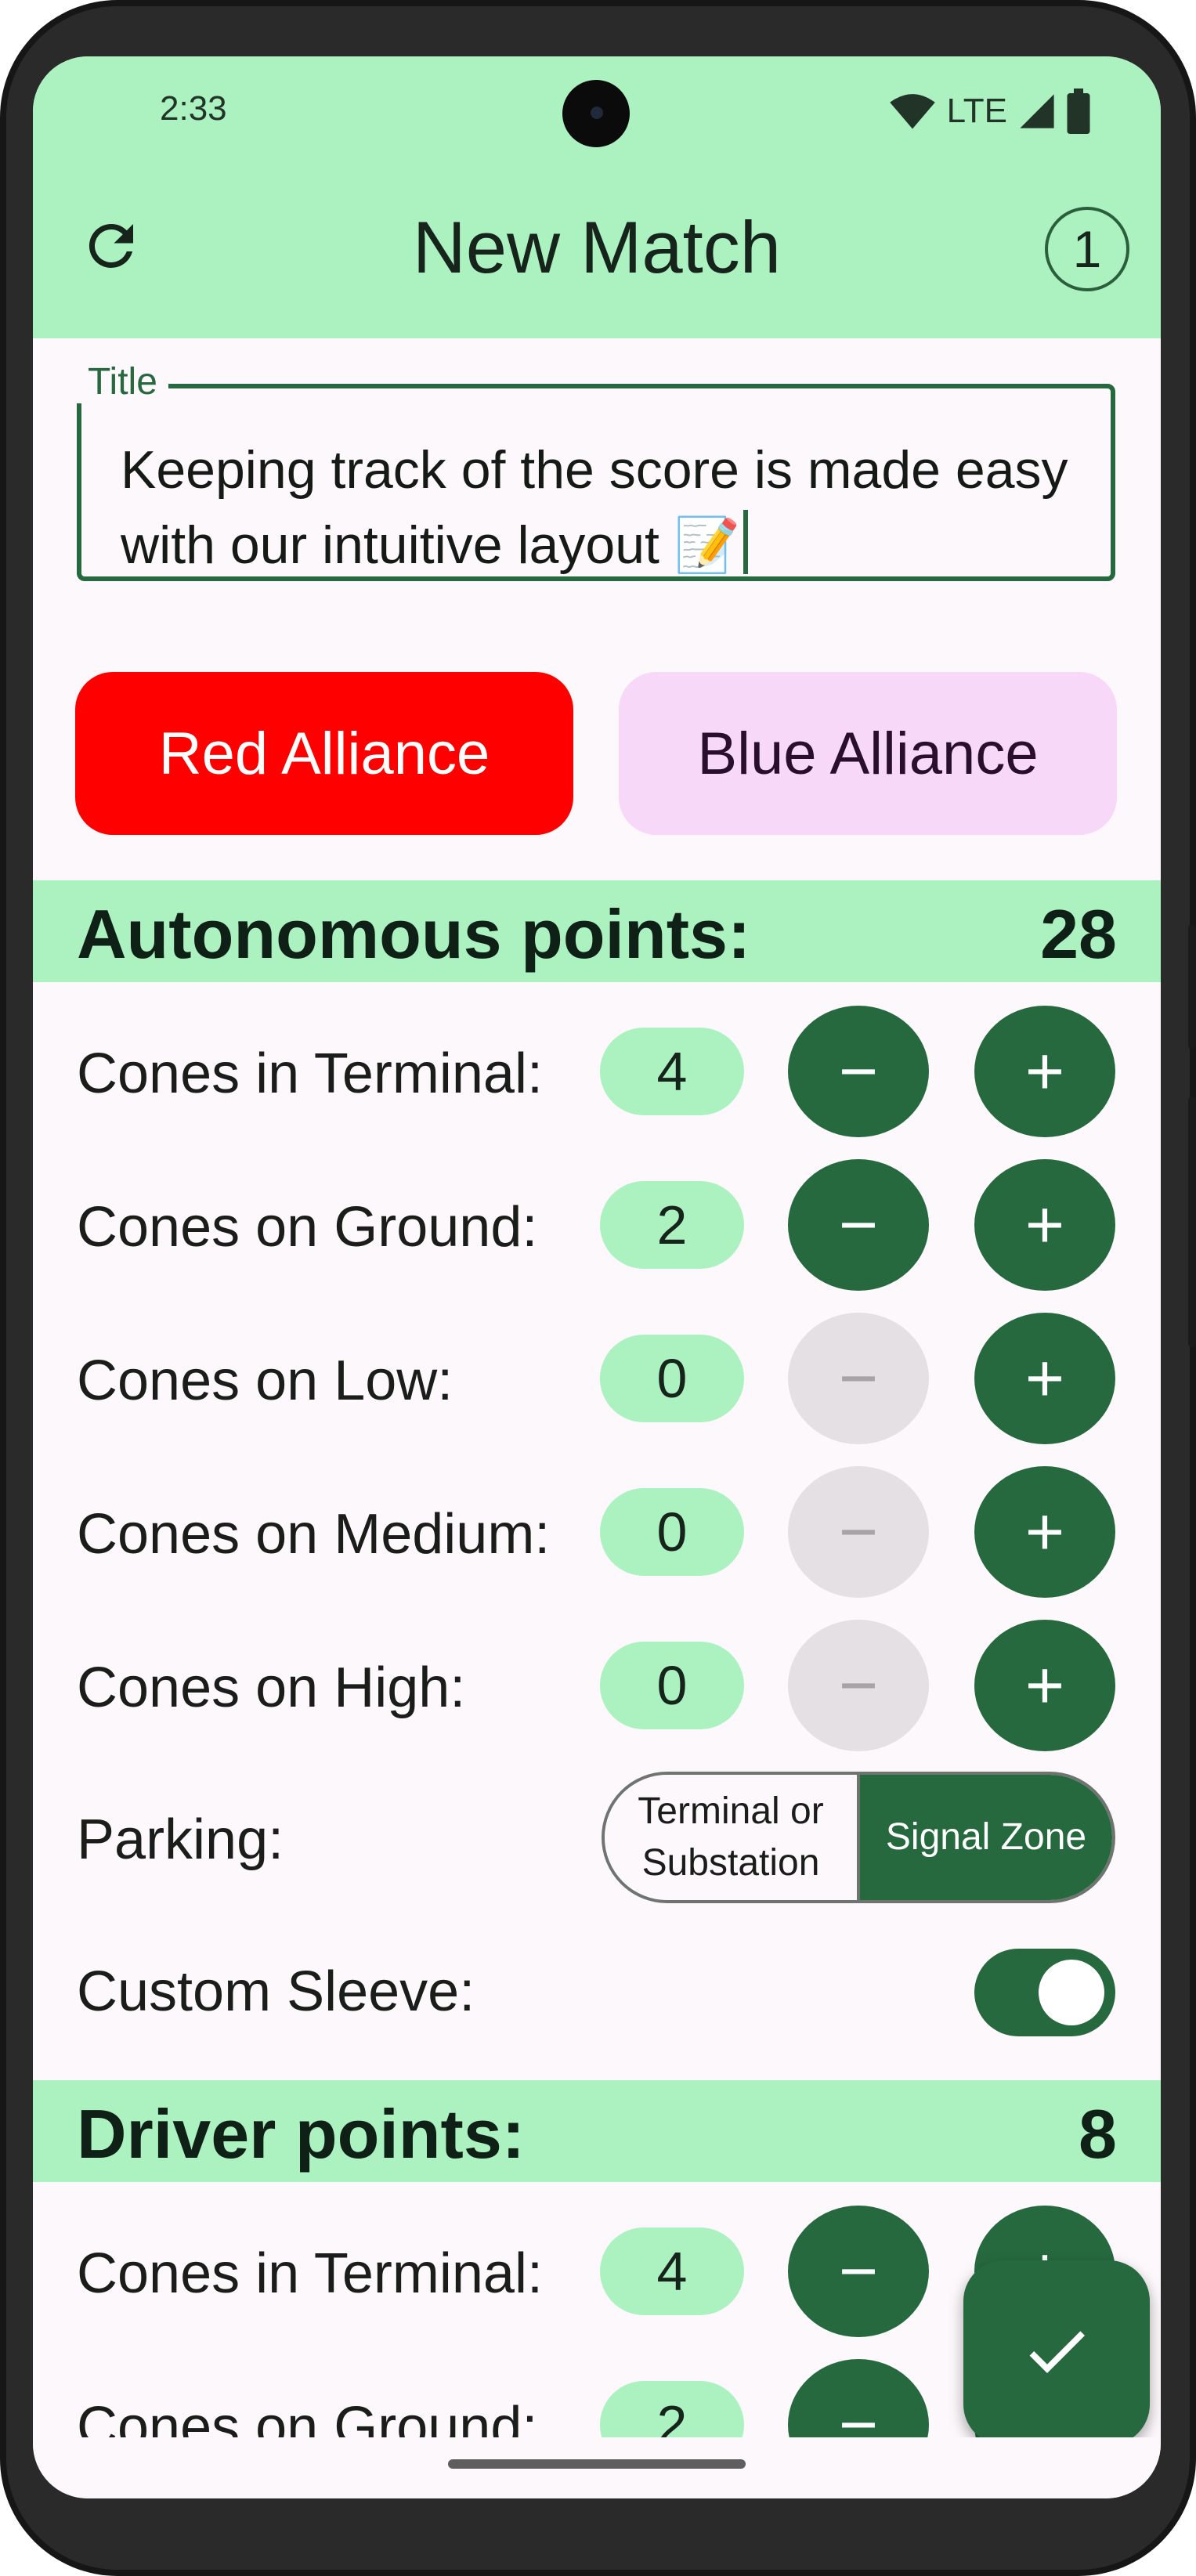  Describe the element at coordinates (301, 2134) in the screenshot. I see `driver-header-label: Driver points:` at that location.